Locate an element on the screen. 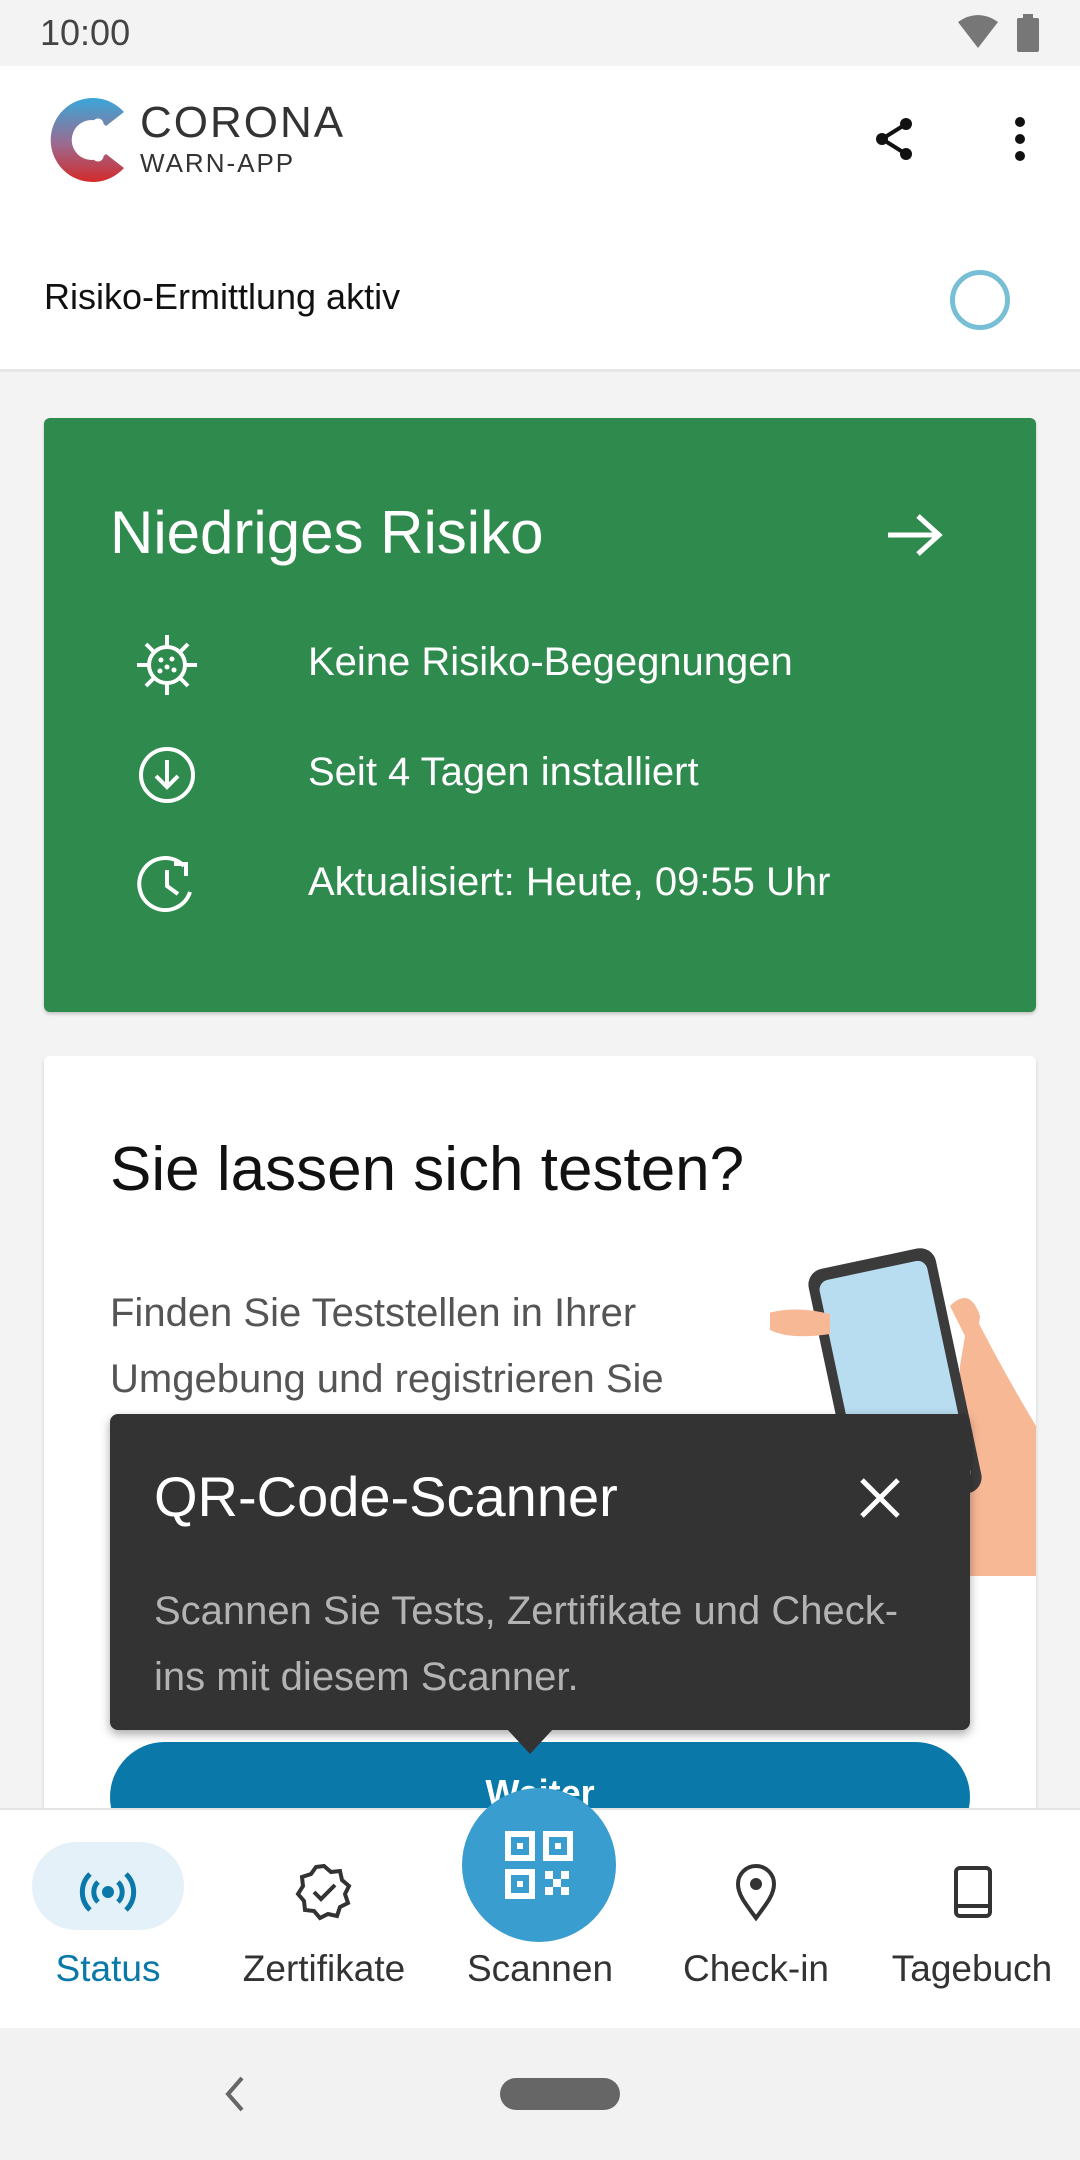 This screenshot has width=1080, height=2160. nav-item-tagebuch: Tagebuch is located at coordinates (972, 1920).